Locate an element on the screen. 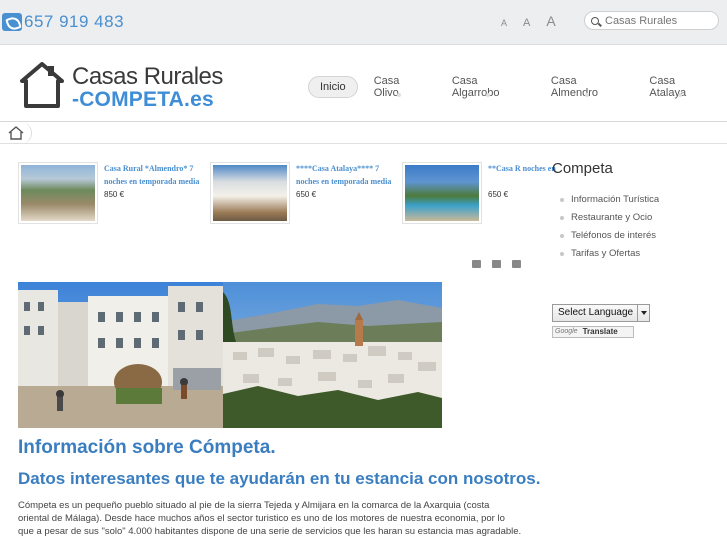  sidebar-item-informacion-turistica: Información Turística is located at coordinates (636, 200).